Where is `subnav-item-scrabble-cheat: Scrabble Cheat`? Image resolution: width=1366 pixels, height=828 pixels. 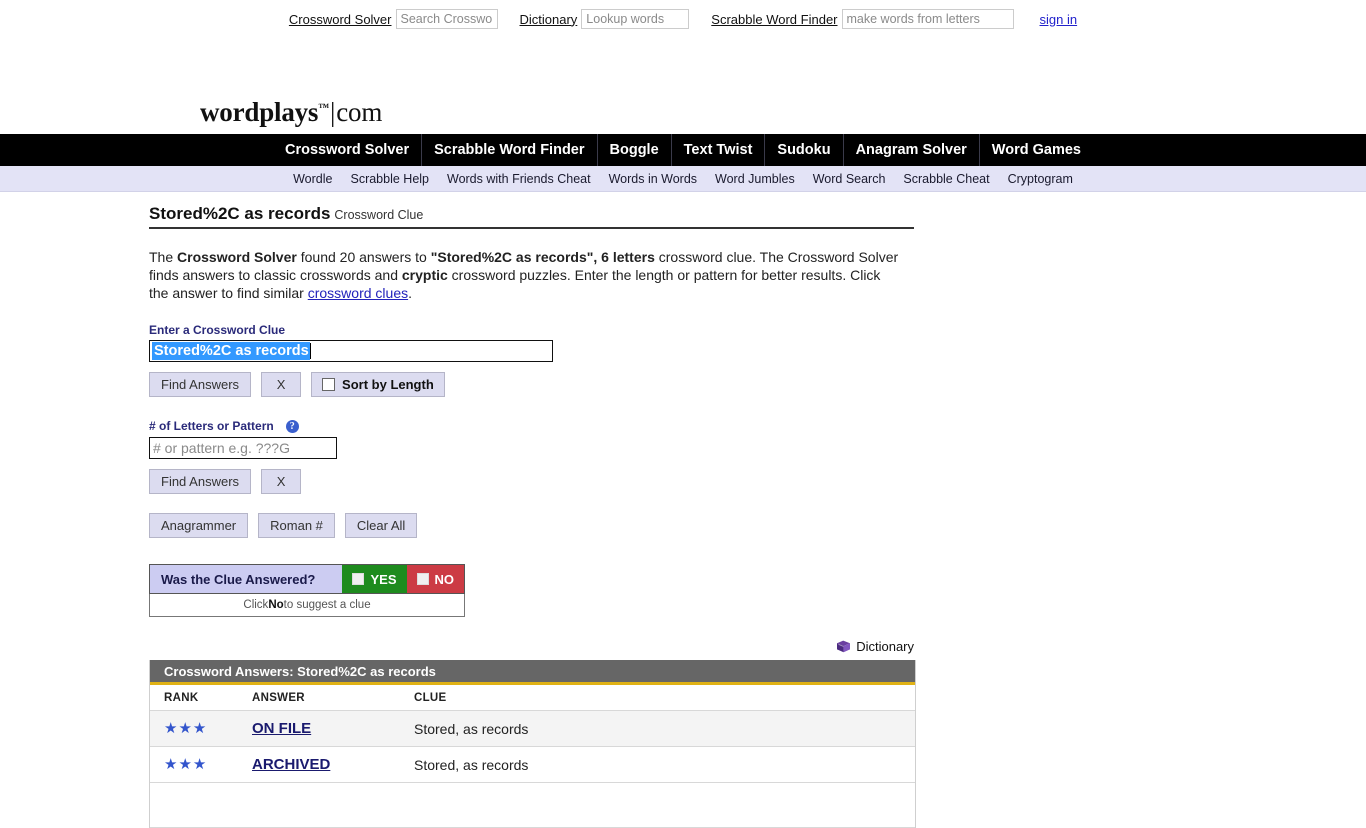 subnav-item-scrabble-cheat: Scrabble Cheat is located at coordinates (946, 179).